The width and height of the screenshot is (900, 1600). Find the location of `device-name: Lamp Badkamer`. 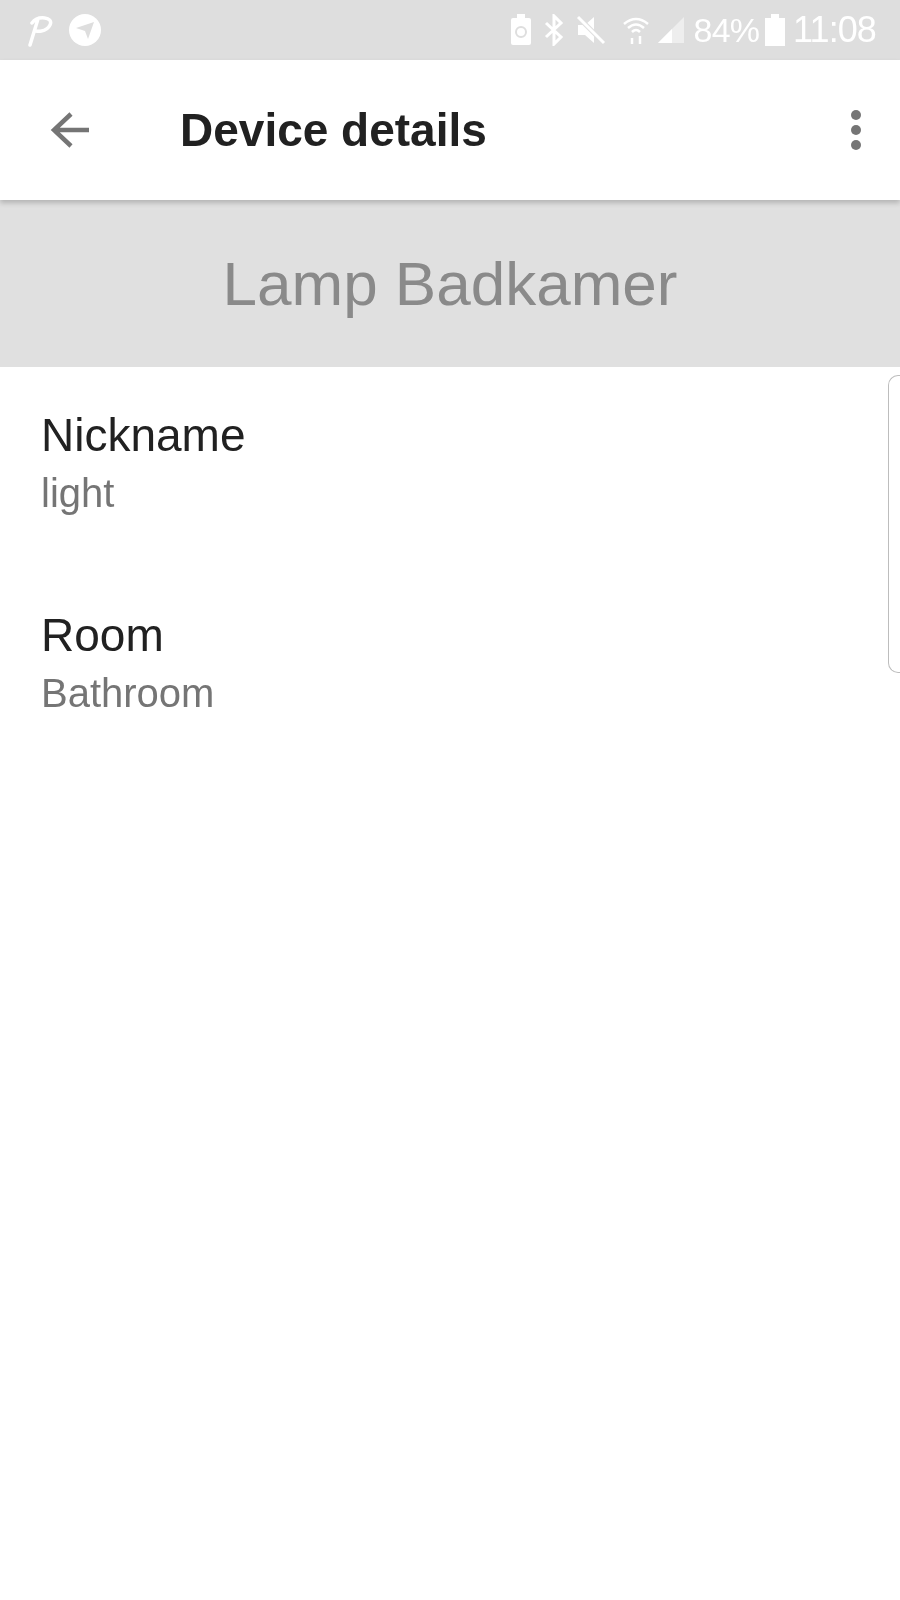

device-name: Lamp Badkamer is located at coordinates (450, 284).